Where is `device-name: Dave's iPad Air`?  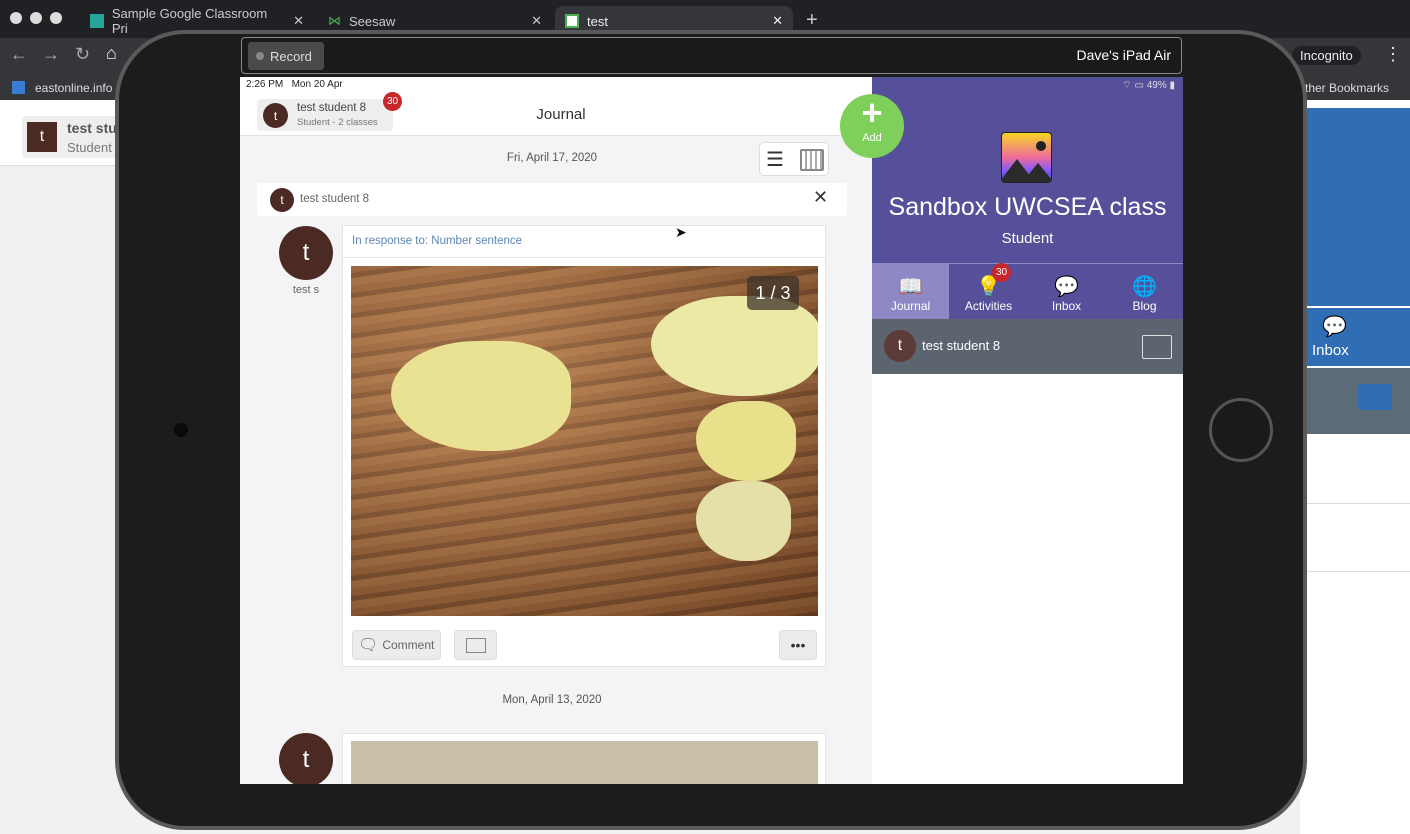 device-name: Dave's iPad Air is located at coordinates (1124, 55).